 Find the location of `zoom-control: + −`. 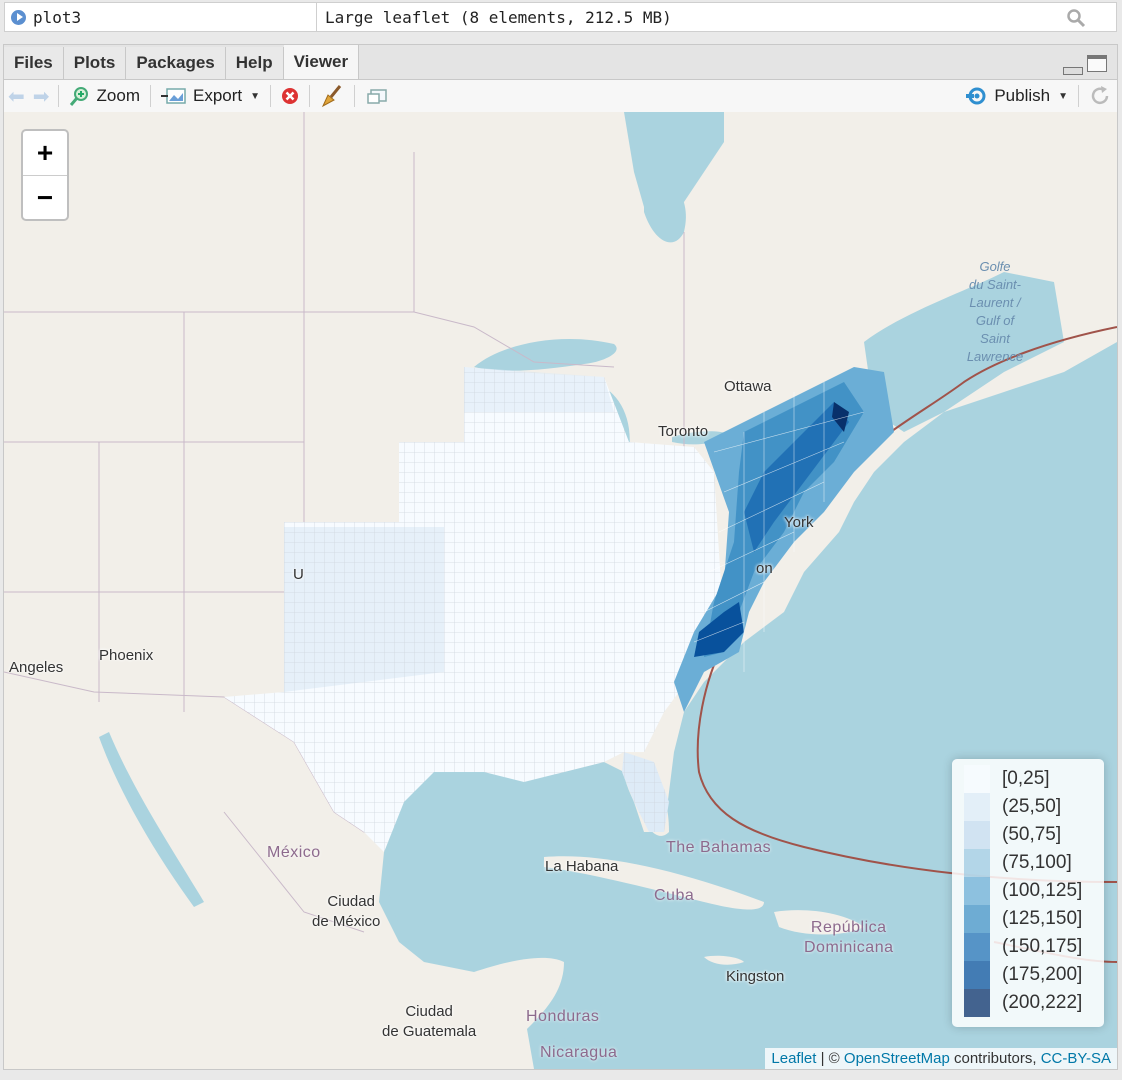

zoom-control: + − is located at coordinates (45, 175).